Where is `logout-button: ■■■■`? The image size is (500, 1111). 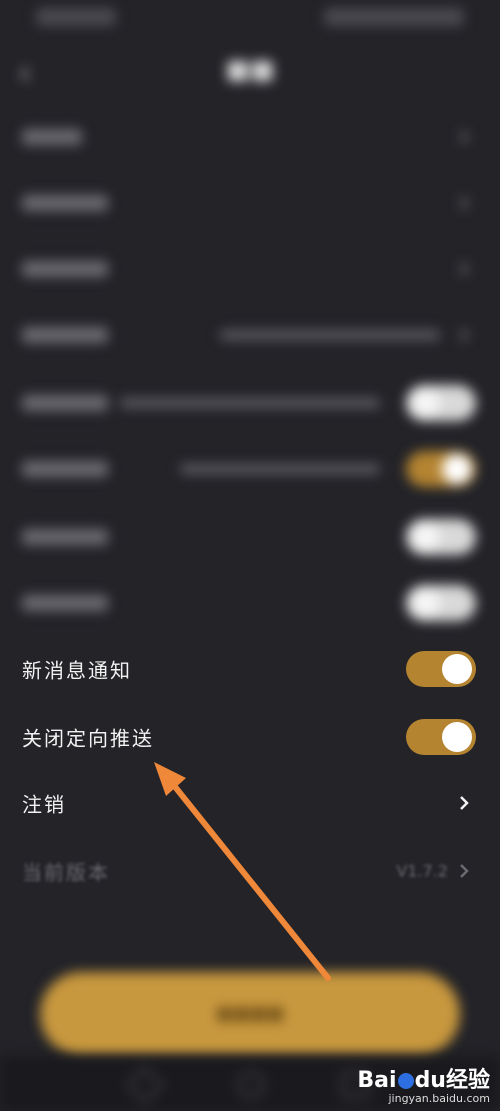
logout-button: ■■■■ is located at coordinates (250, 1014).